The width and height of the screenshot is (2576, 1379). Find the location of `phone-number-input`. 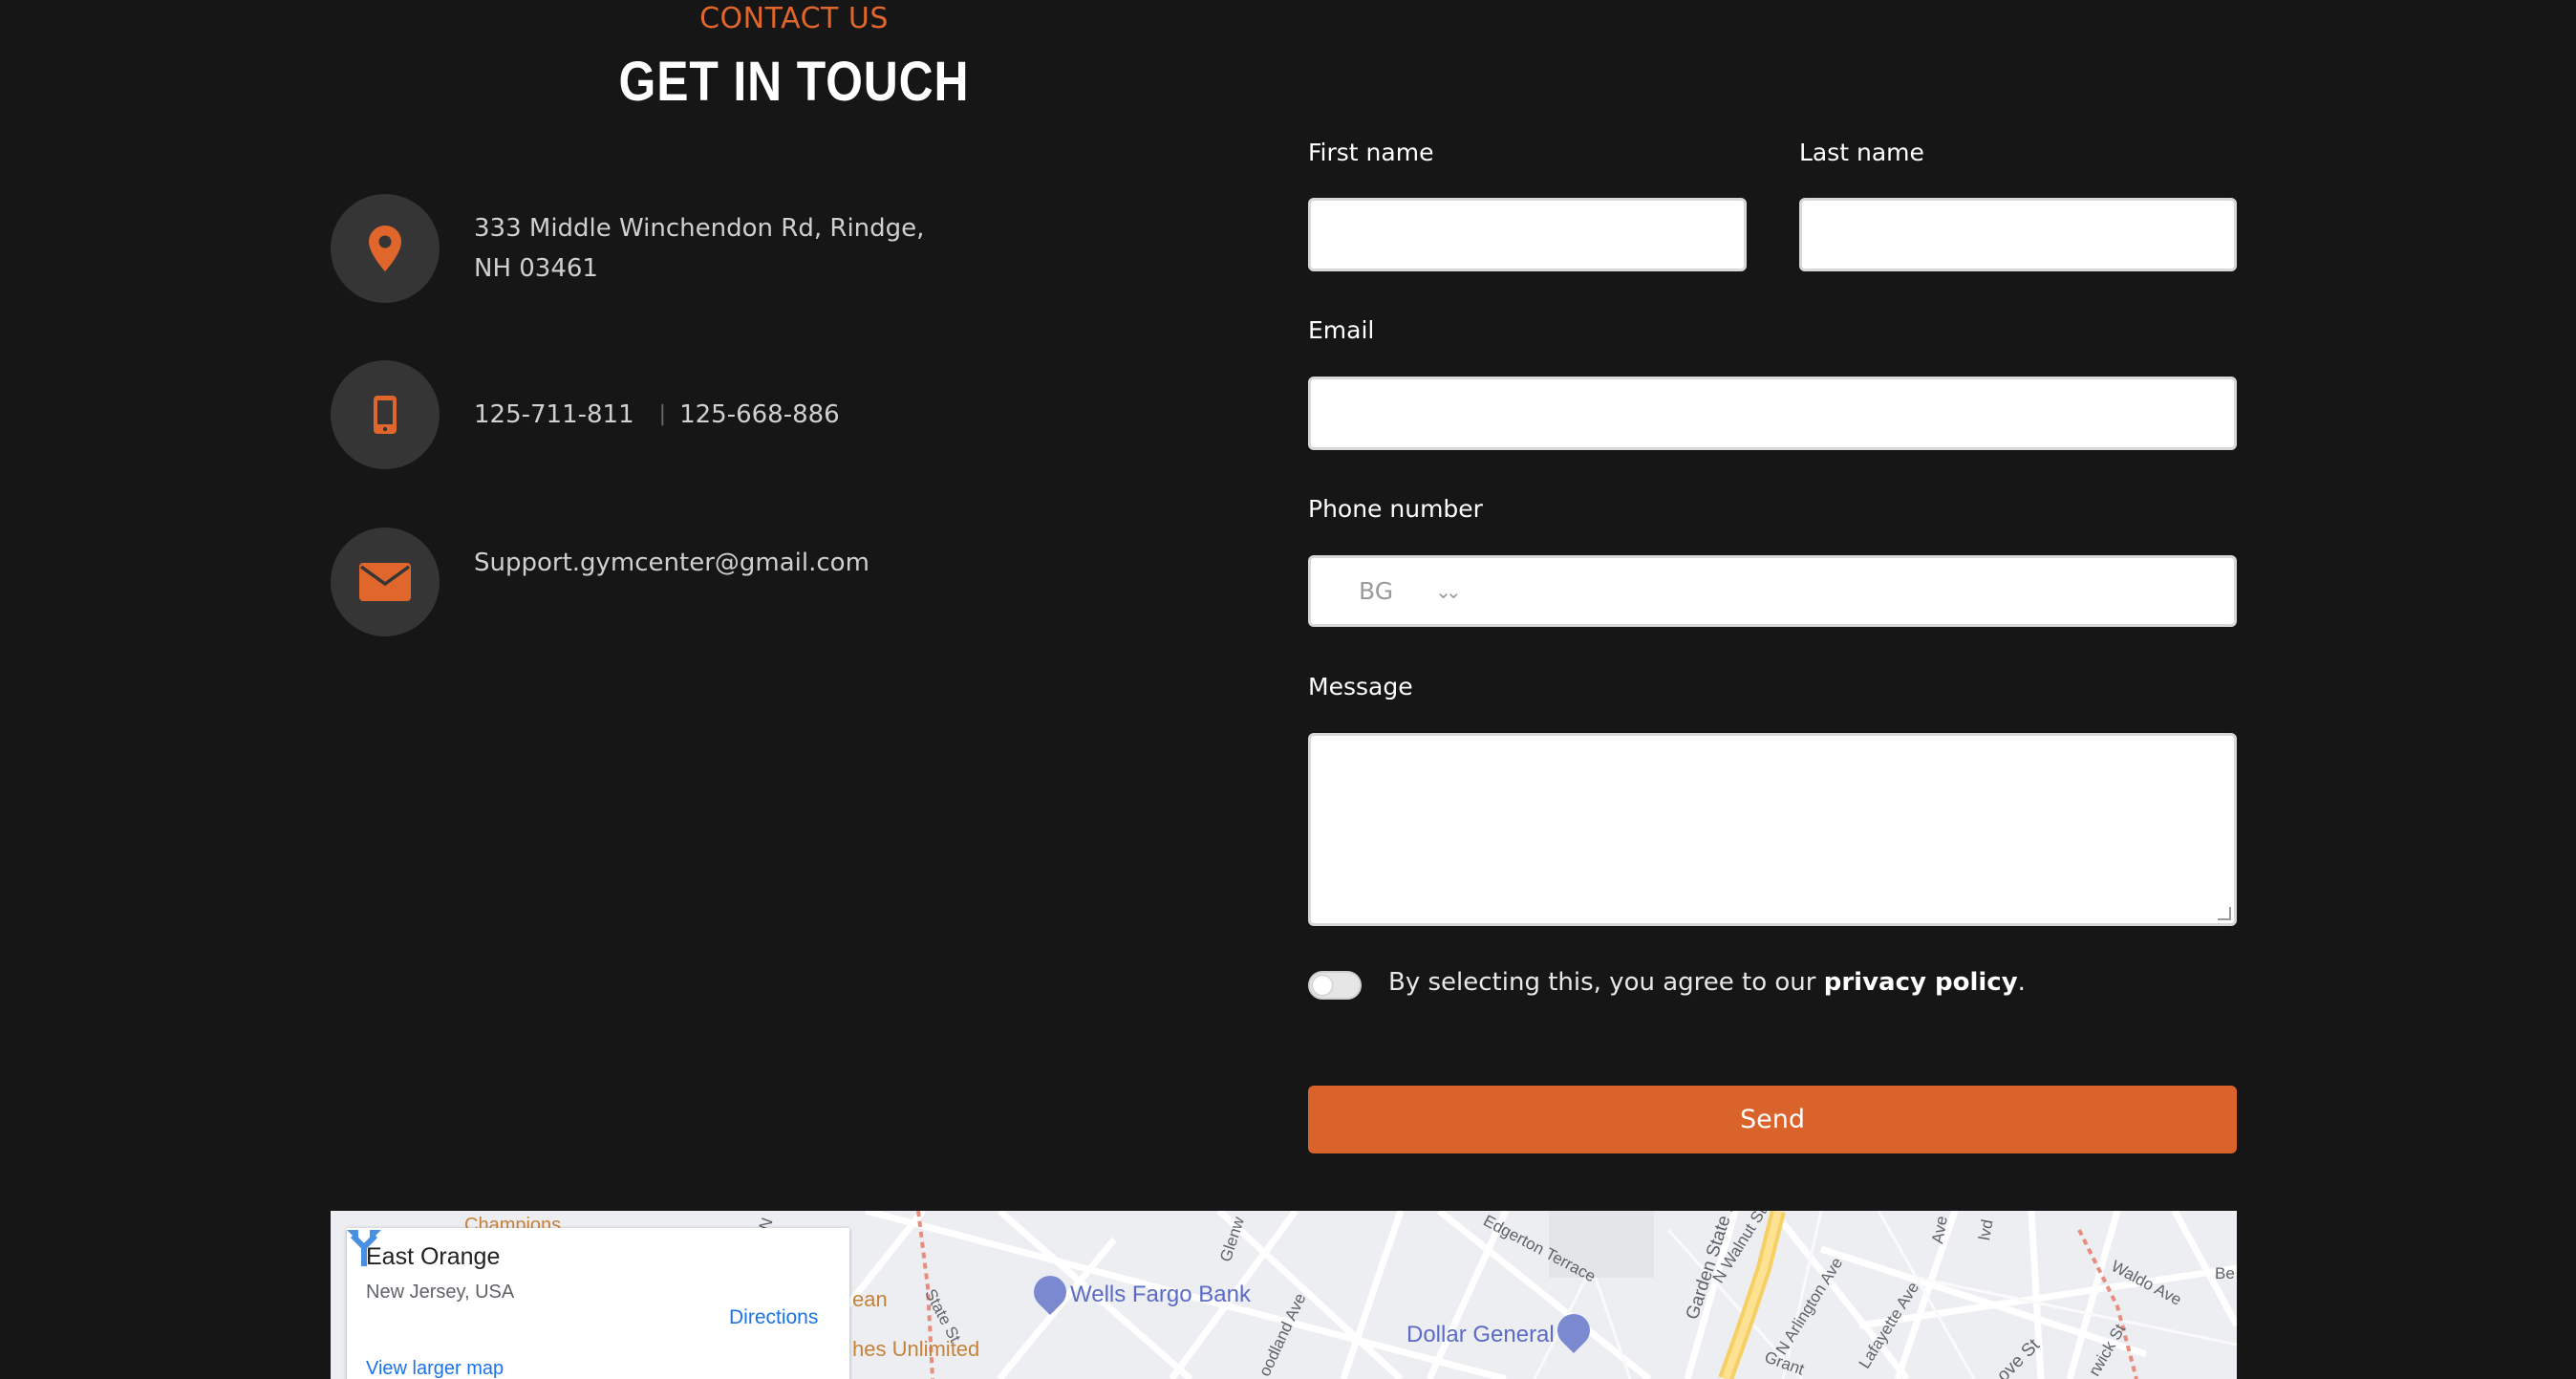

phone-number-input is located at coordinates (1854, 591).